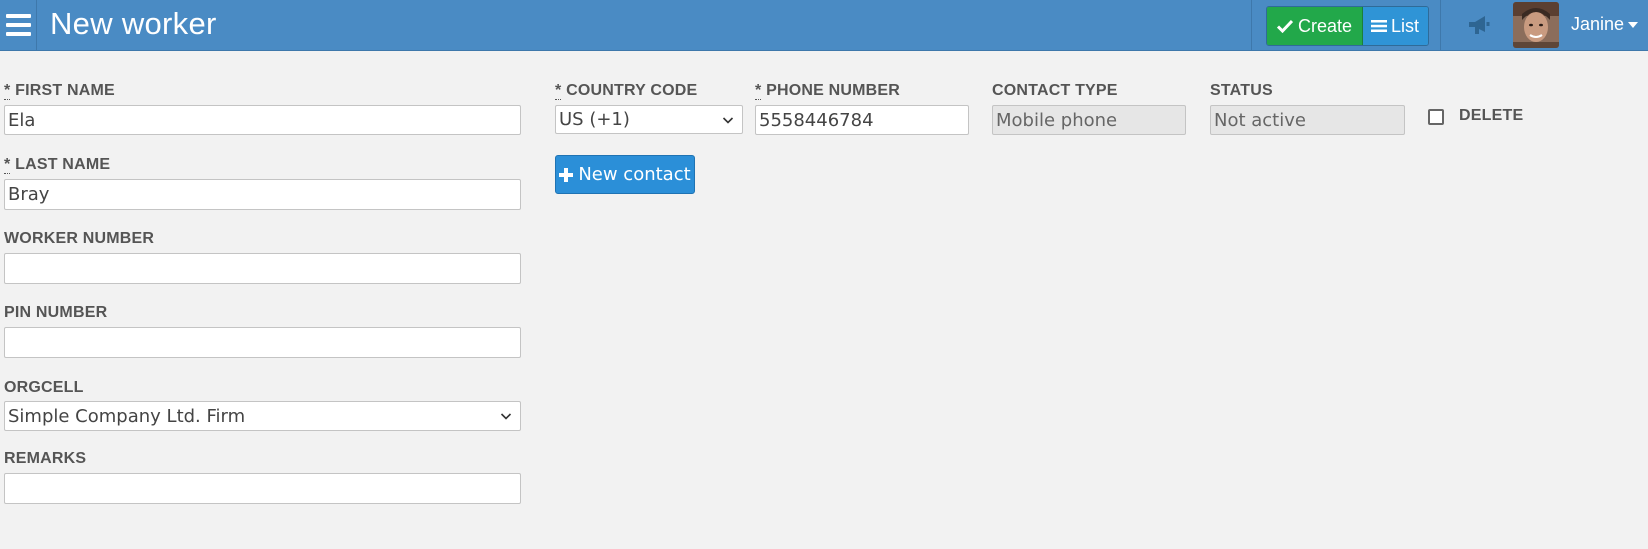 This screenshot has width=1648, height=549. I want to click on last-name-field: Bray, so click(262, 194).